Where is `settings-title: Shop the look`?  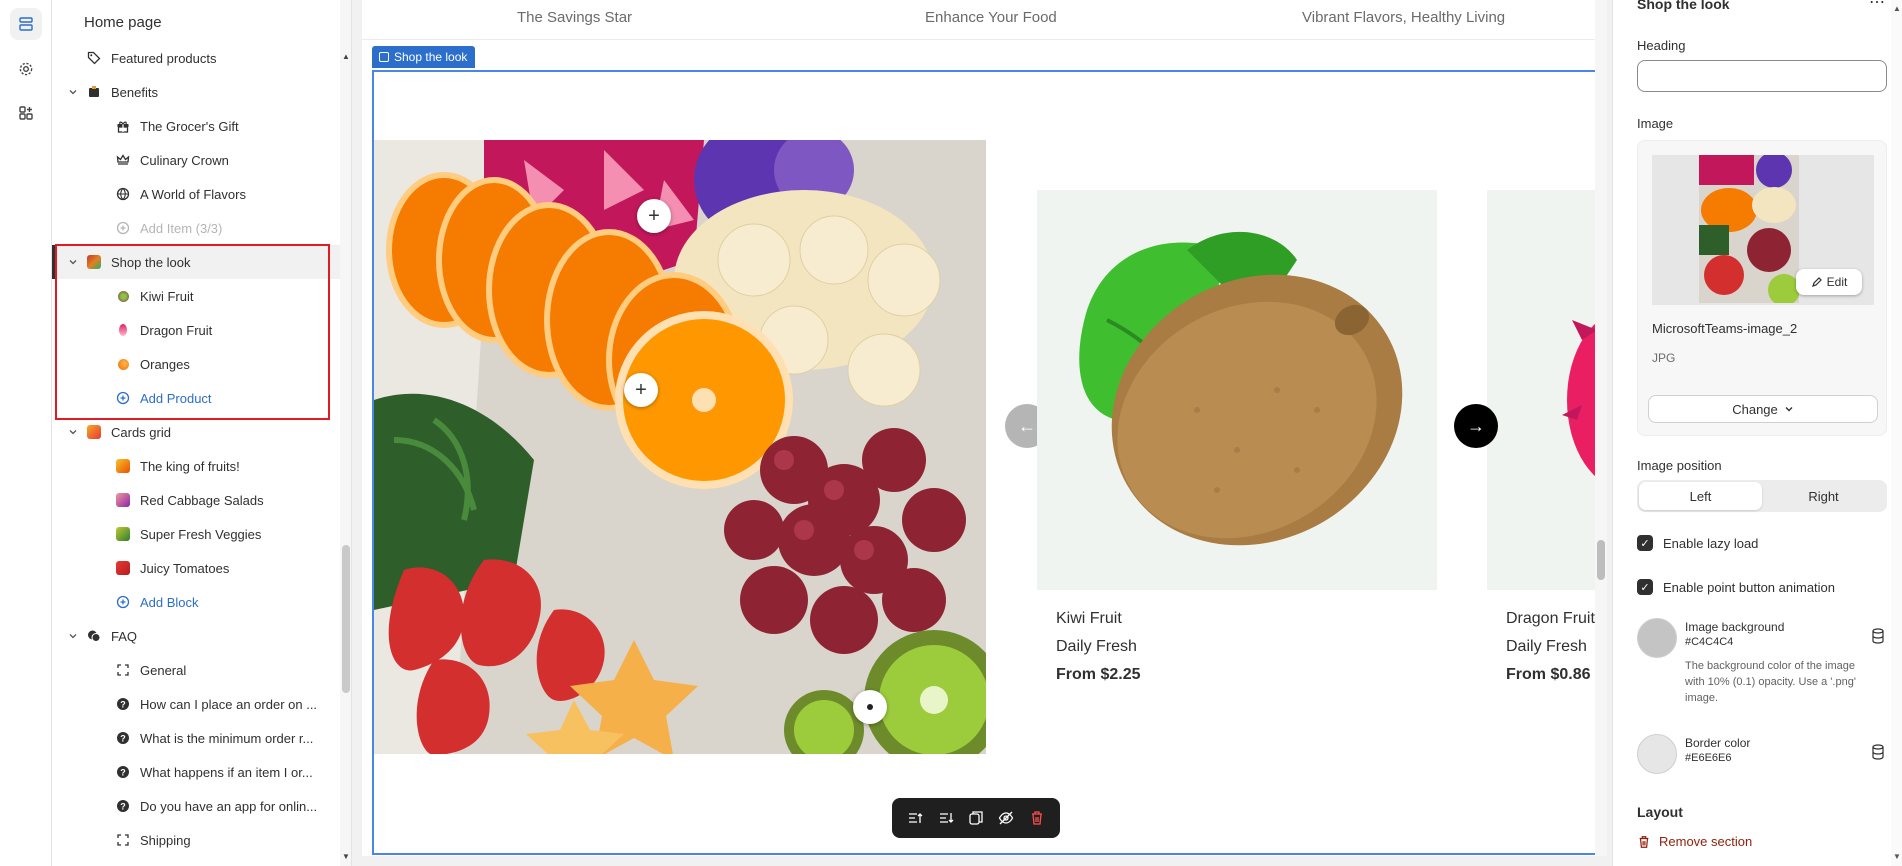 settings-title: Shop the look is located at coordinates (1683, 6).